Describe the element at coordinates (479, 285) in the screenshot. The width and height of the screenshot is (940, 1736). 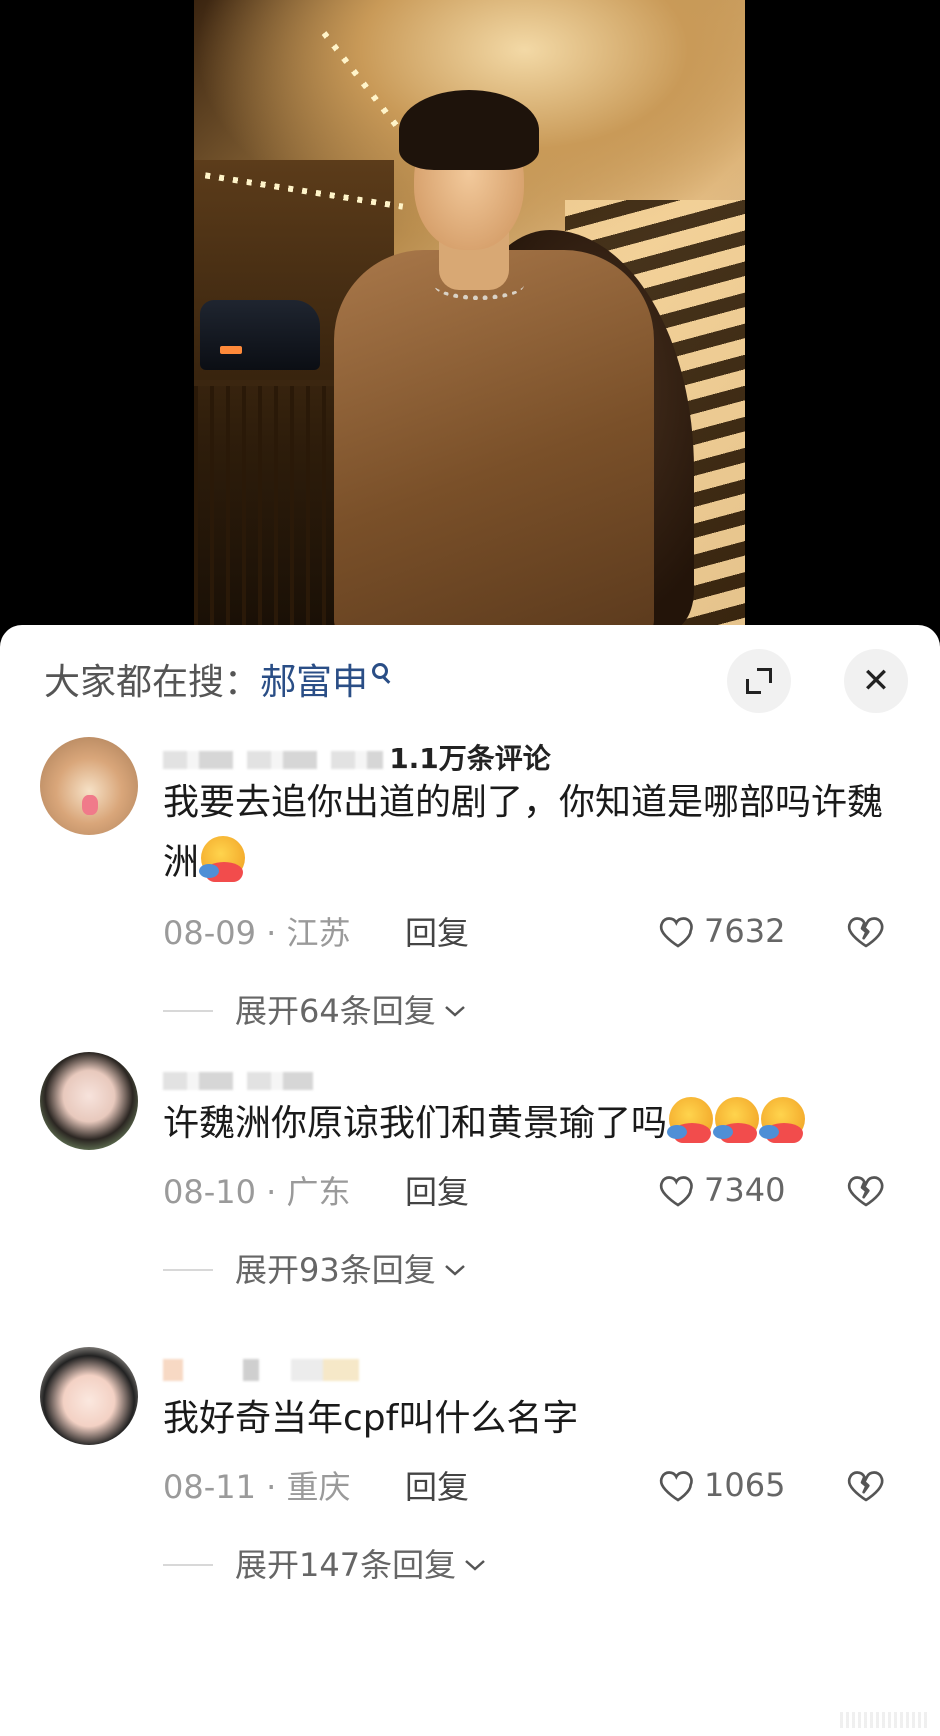
I see `photo-necklace` at that location.